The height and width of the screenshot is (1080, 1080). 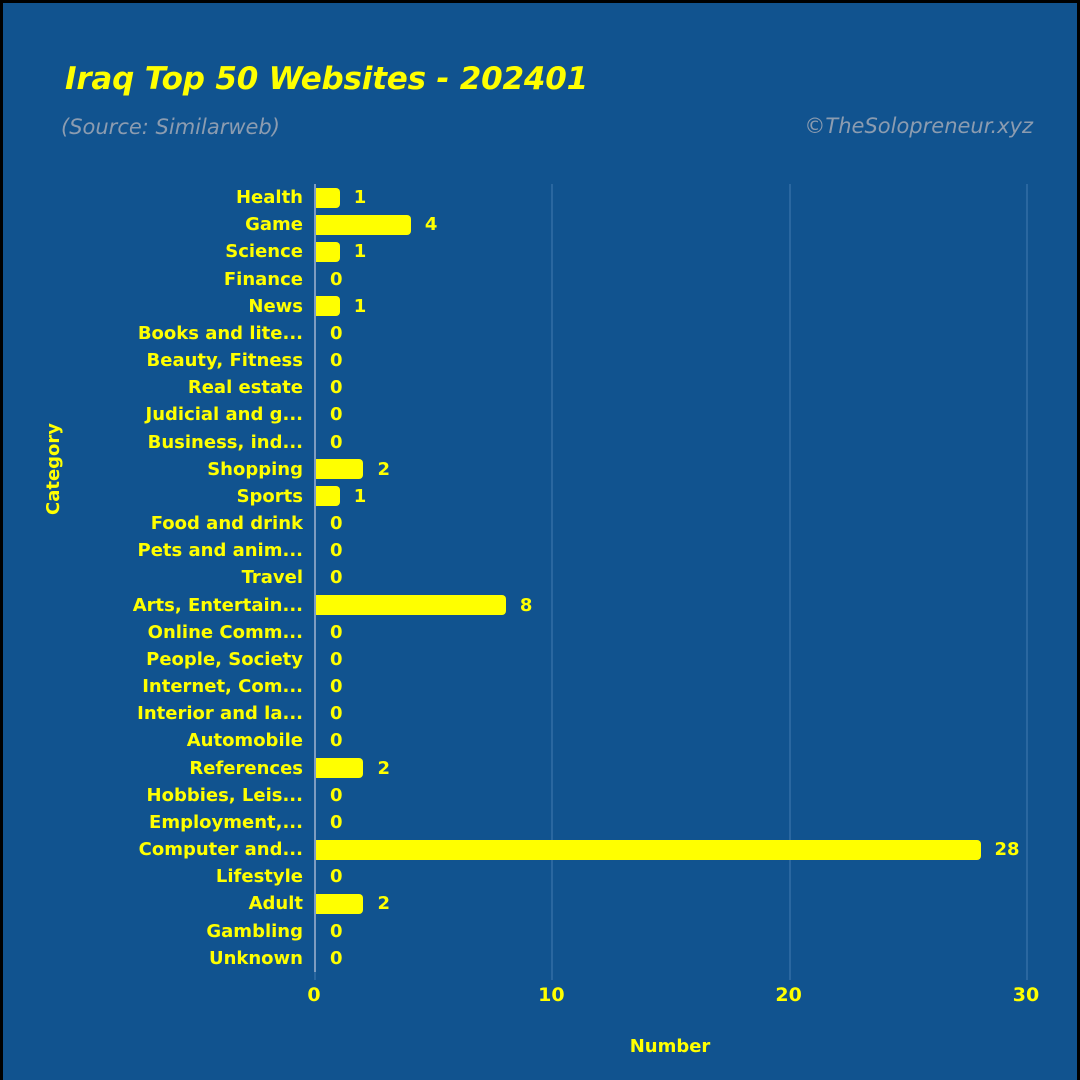 I want to click on bar-value-label: 28, so click(x=1007, y=850).